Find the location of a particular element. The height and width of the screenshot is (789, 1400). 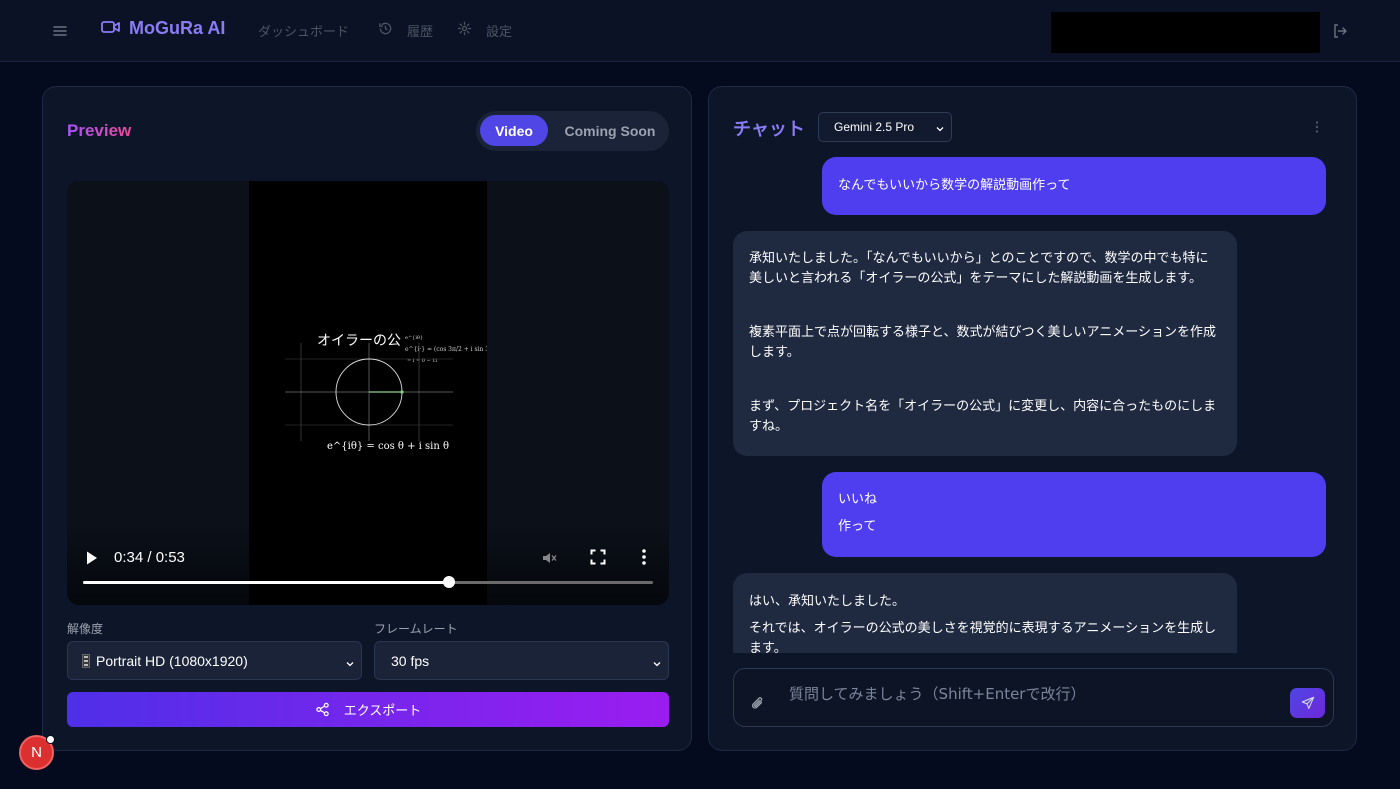

message-text: なんでもいいから数学の解説動画作って is located at coordinates (954, 185).